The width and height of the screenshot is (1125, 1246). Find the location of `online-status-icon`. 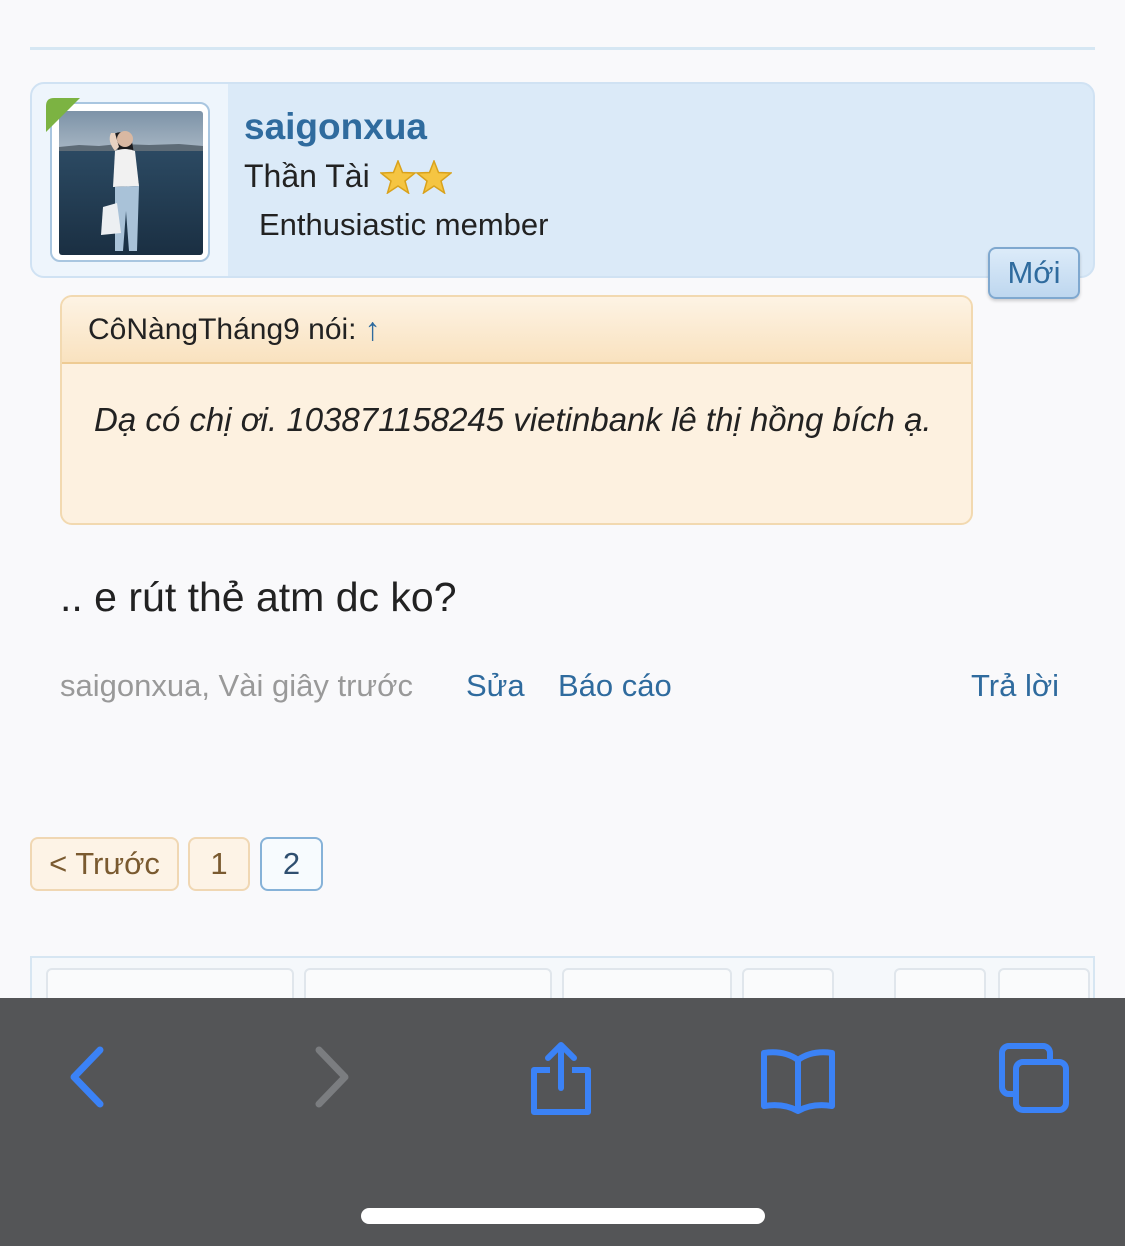

online-status-icon is located at coordinates (63, 115).